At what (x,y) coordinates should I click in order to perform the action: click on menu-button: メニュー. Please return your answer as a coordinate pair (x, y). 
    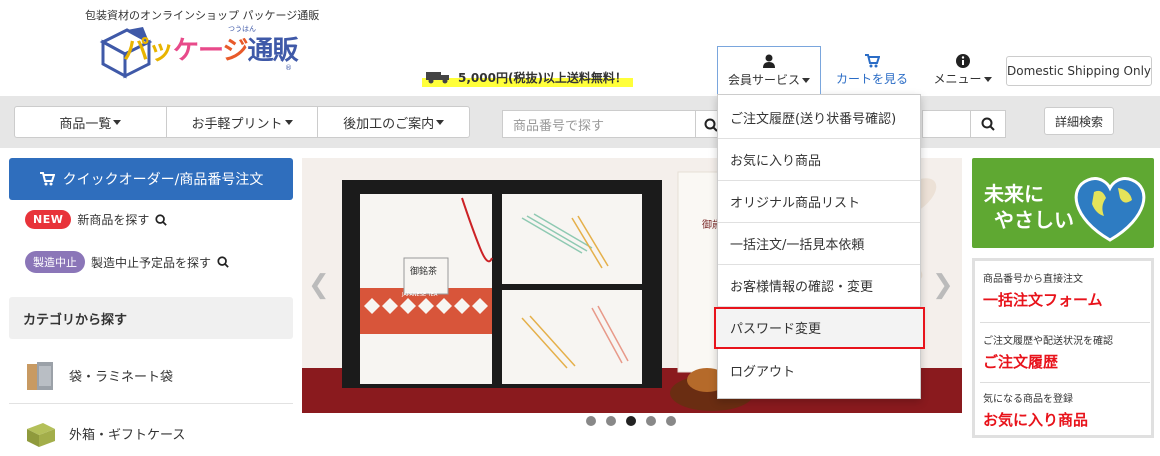
    Looking at the image, I should click on (962, 70).